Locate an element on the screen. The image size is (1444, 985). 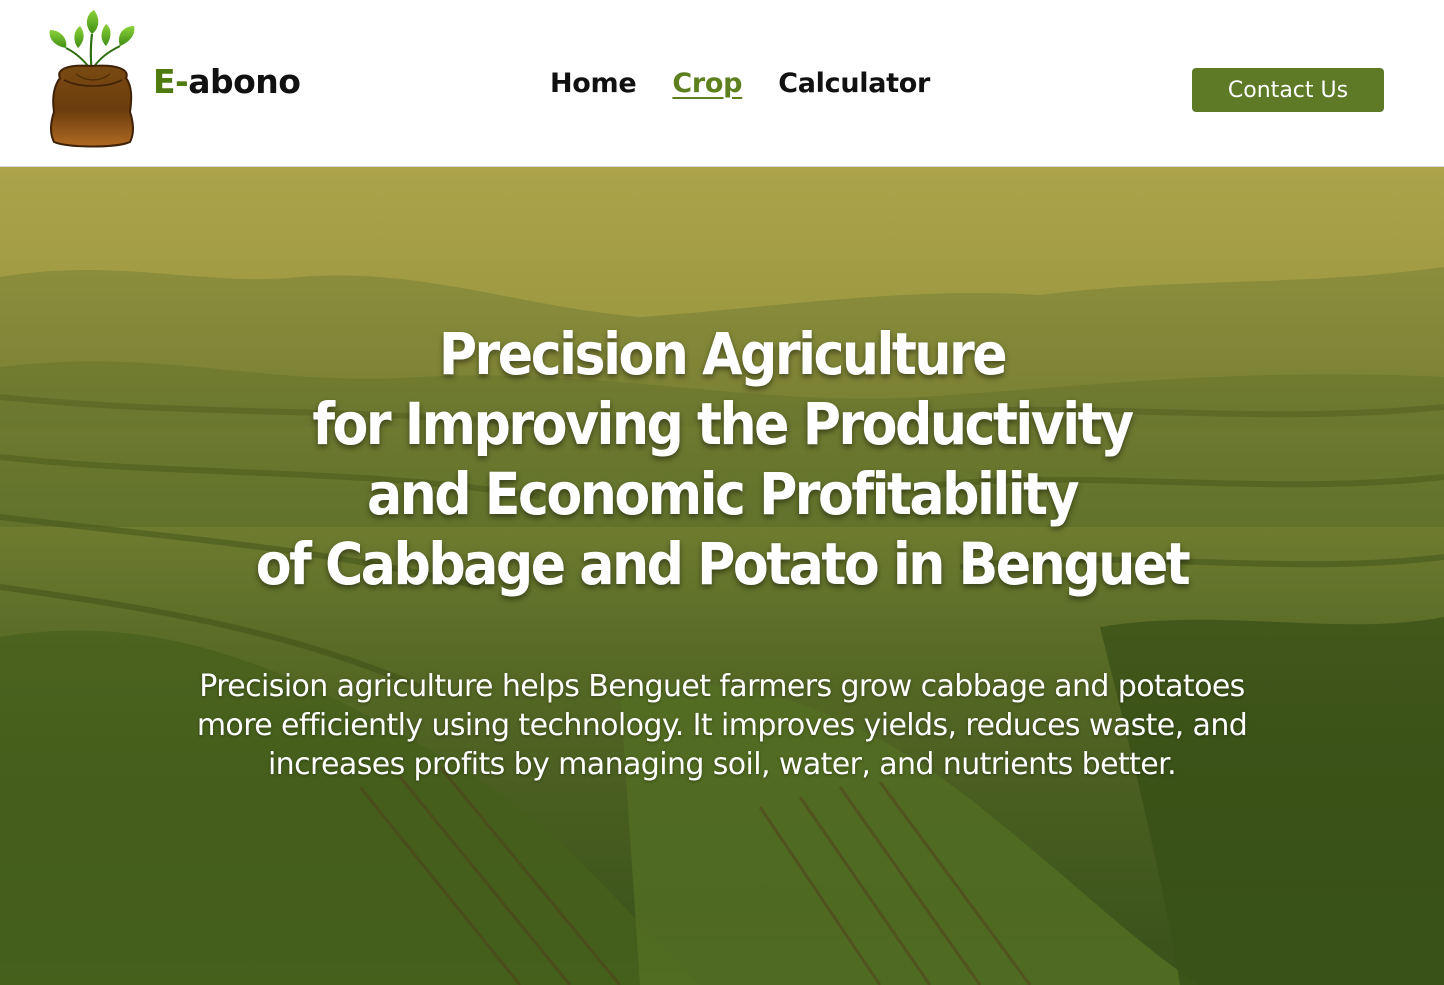
hero-title-line: of Cabbage and Potato in Benguet is located at coordinates (723, 564).